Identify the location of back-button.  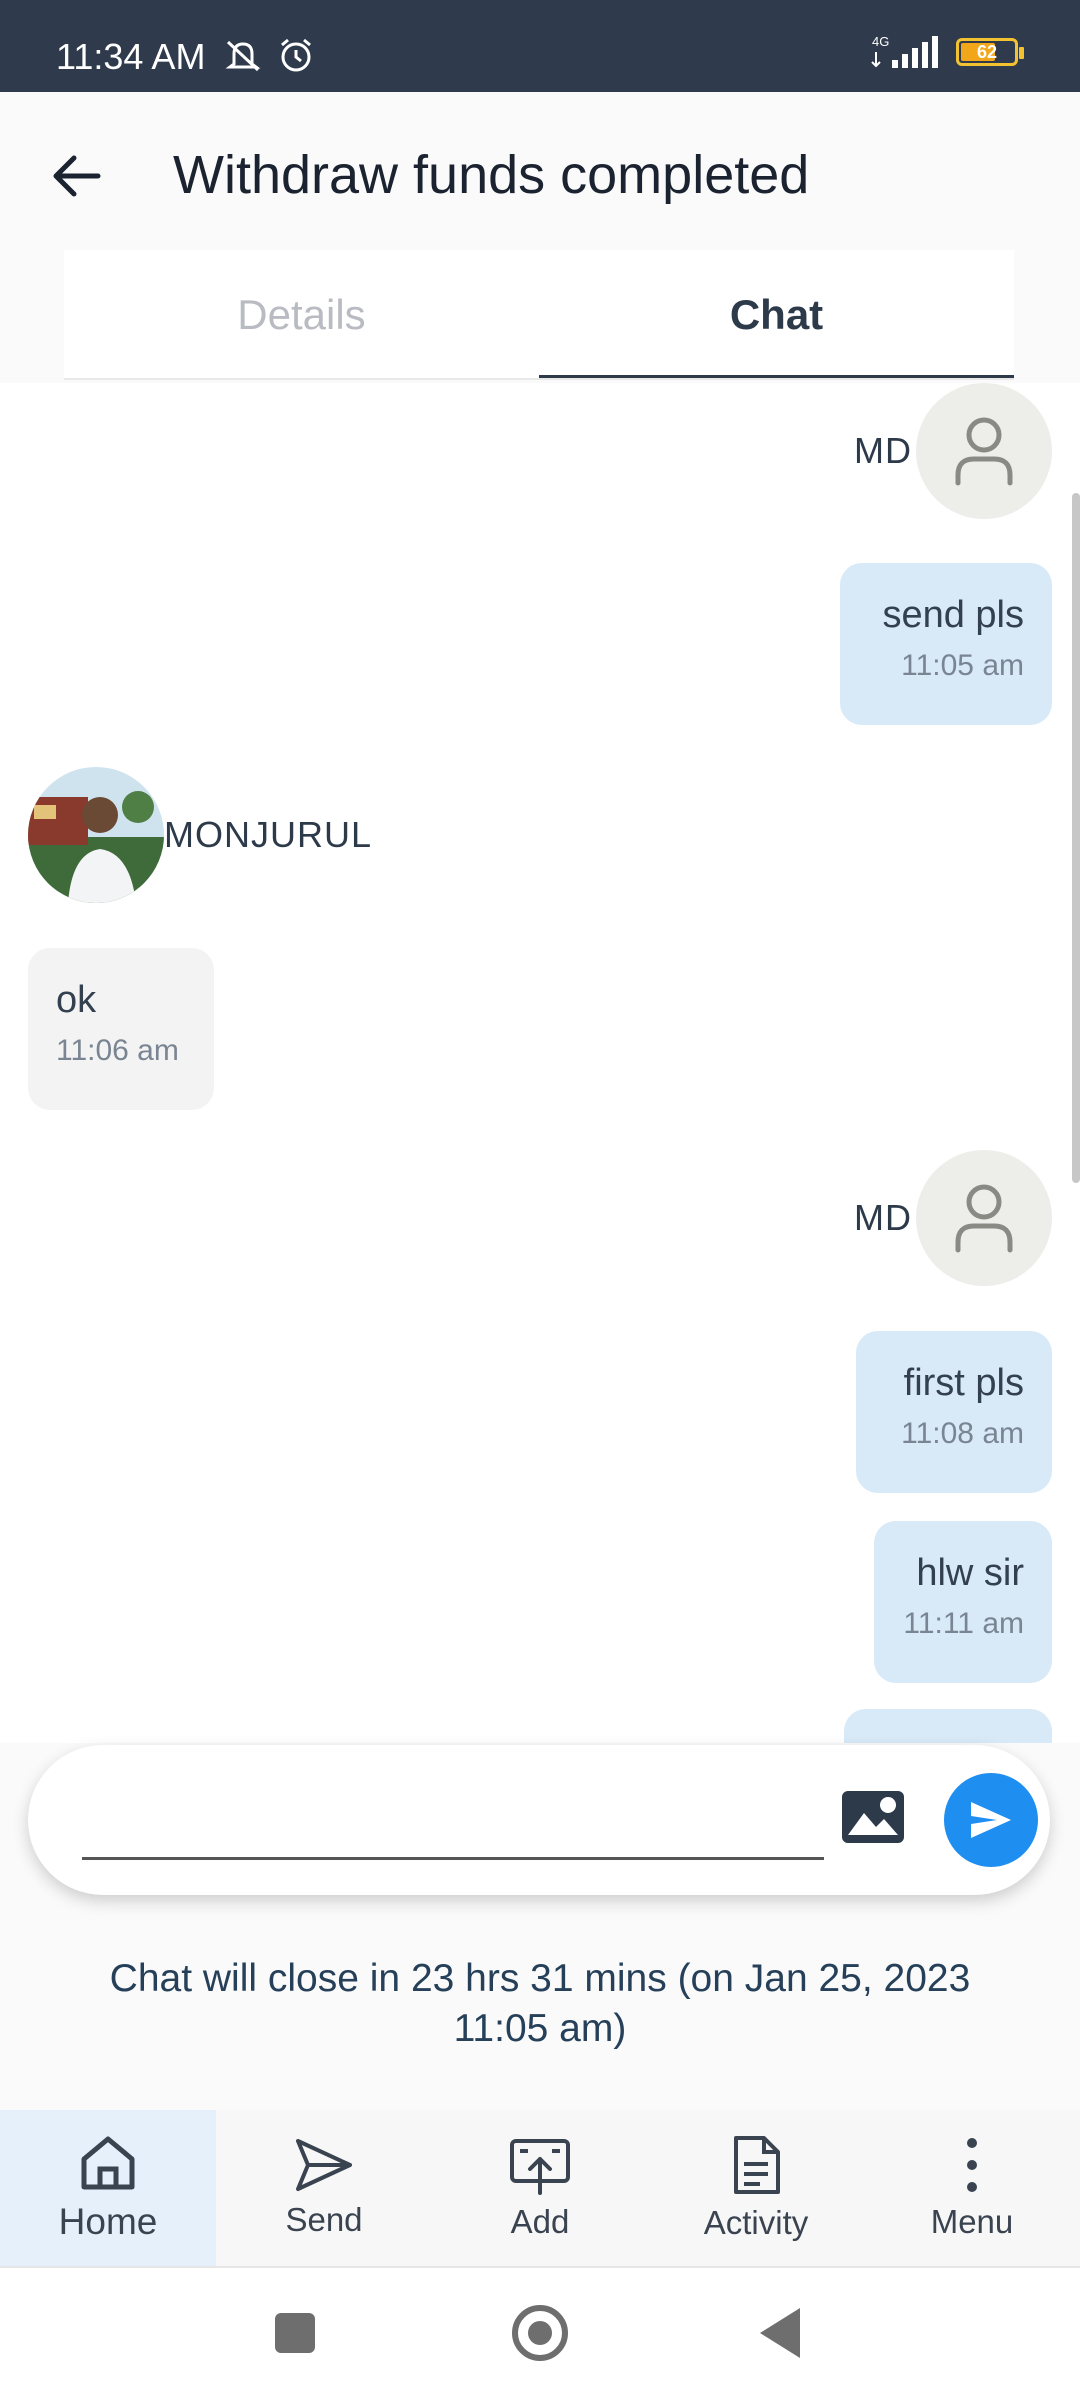
(76, 176).